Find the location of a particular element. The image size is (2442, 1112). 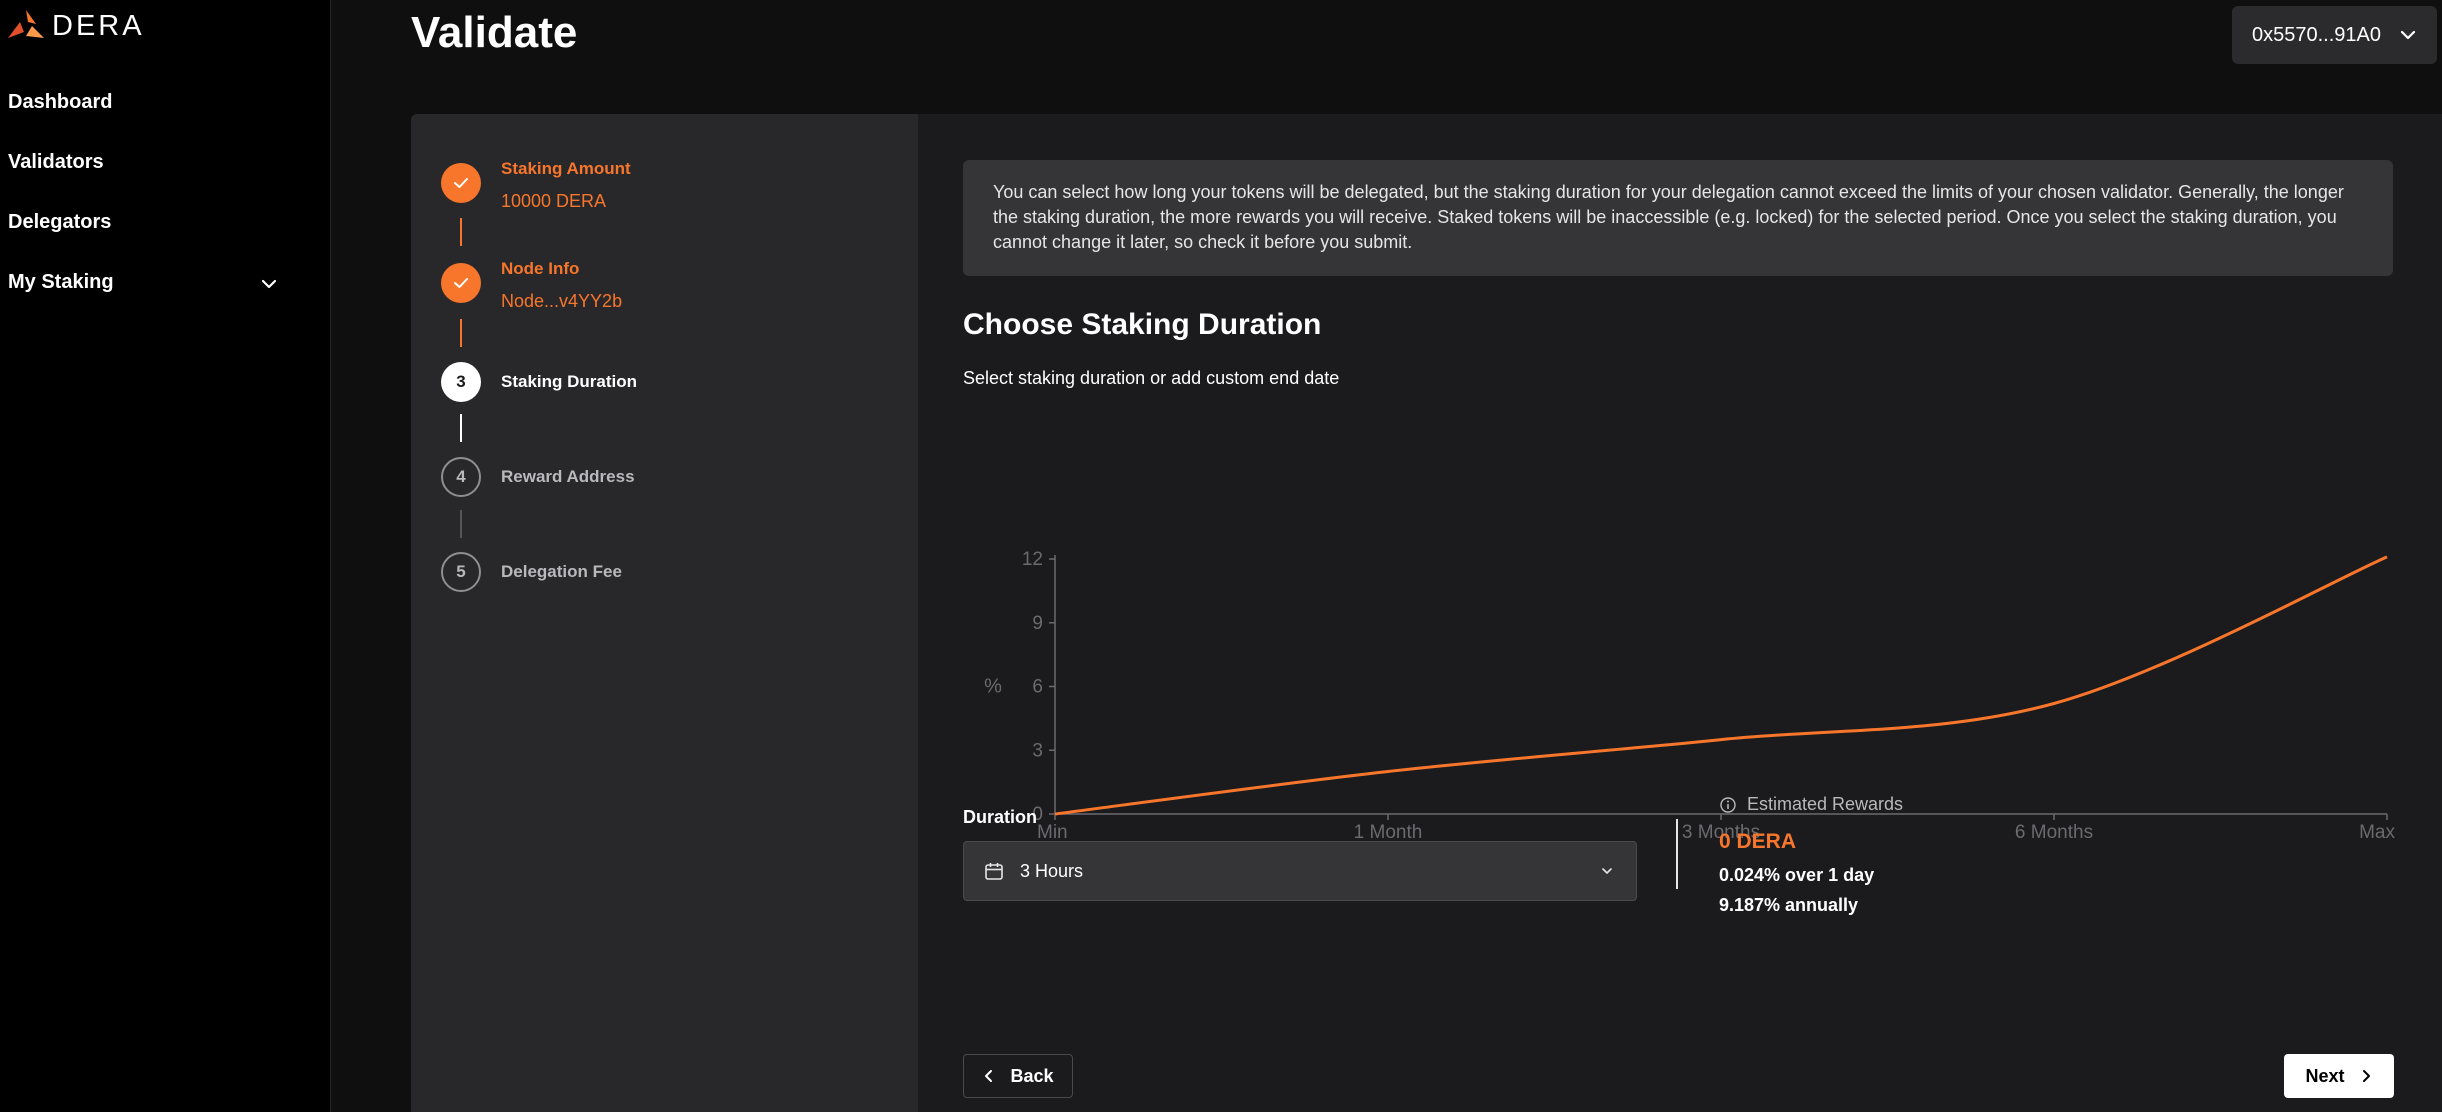

dera-logo: DERA is located at coordinates (75, 26).